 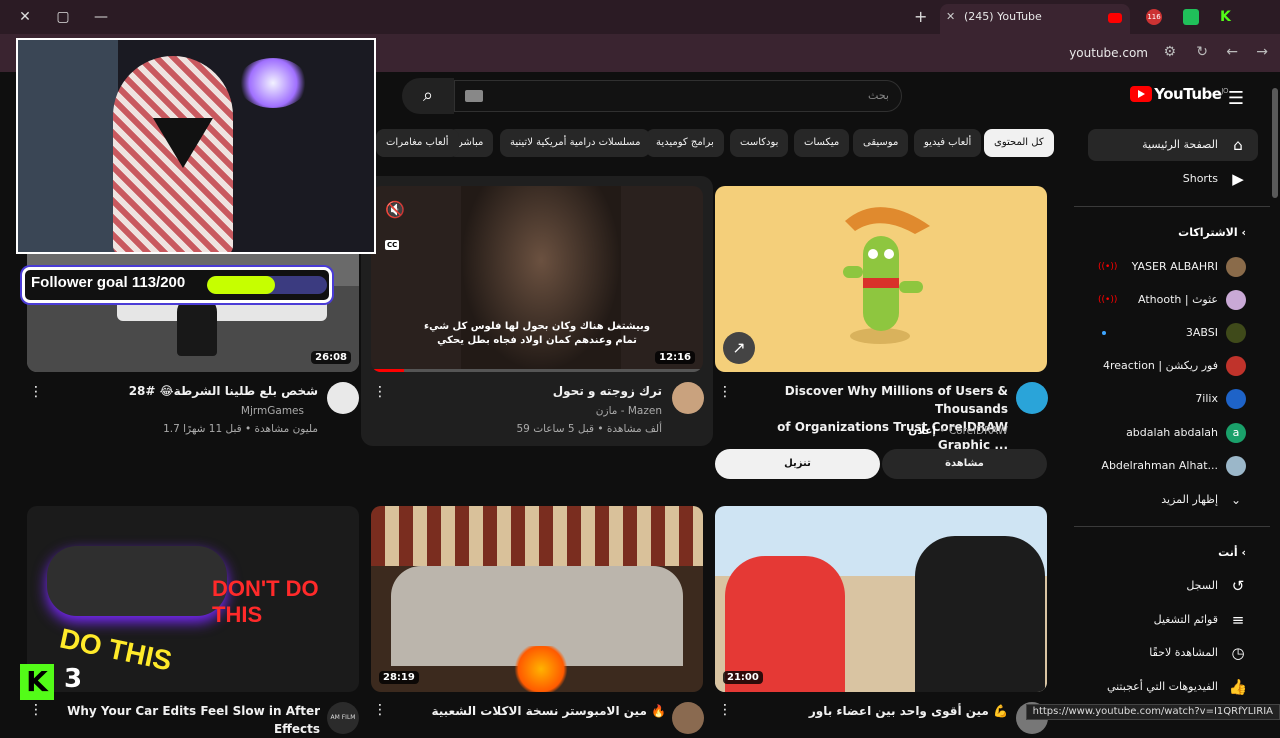 What do you see at coordinates (1232, 52) in the screenshot?
I see `back-icon: ←` at bounding box center [1232, 52].